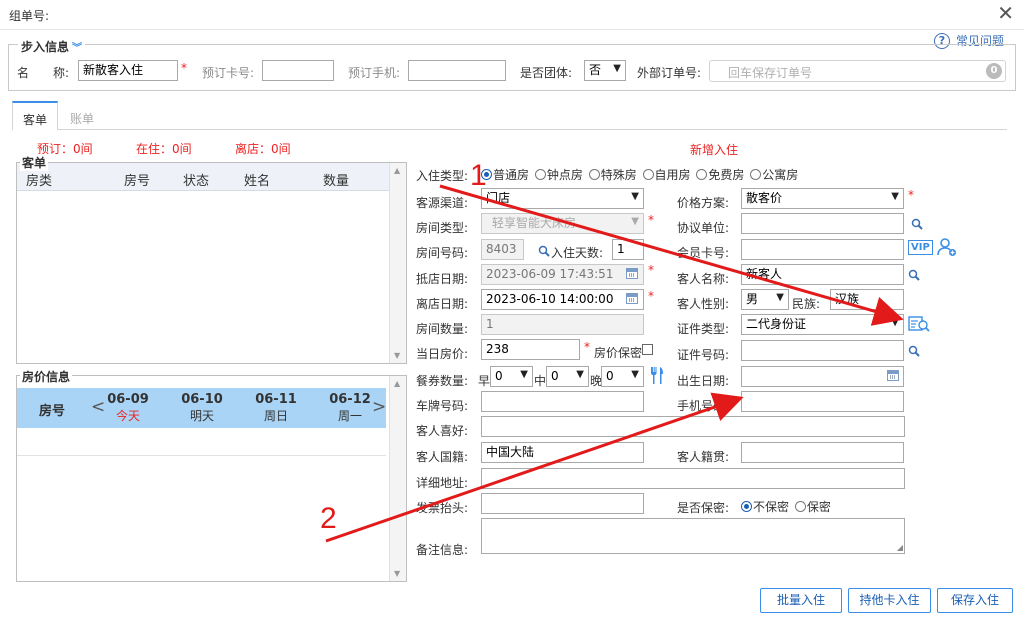 Image resolution: width=1024 pixels, height=628 pixels. I want to click on batch-checkin-button: 批量入住, so click(801, 600).